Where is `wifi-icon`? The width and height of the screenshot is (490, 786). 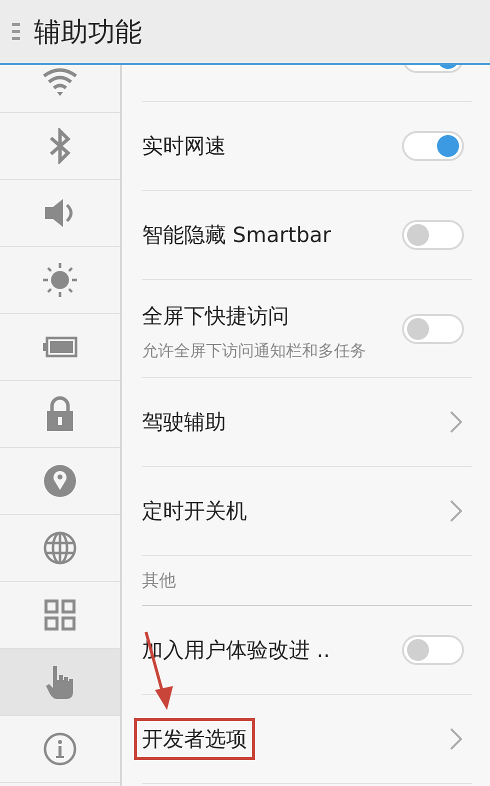 wifi-icon is located at coordinates (60, 82).